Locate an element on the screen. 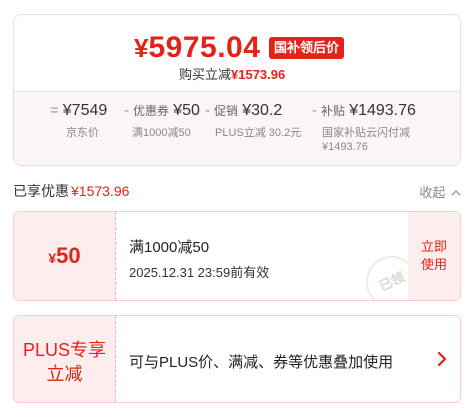  final-price-value: 5975.04 is located at coordinates (204, 47).